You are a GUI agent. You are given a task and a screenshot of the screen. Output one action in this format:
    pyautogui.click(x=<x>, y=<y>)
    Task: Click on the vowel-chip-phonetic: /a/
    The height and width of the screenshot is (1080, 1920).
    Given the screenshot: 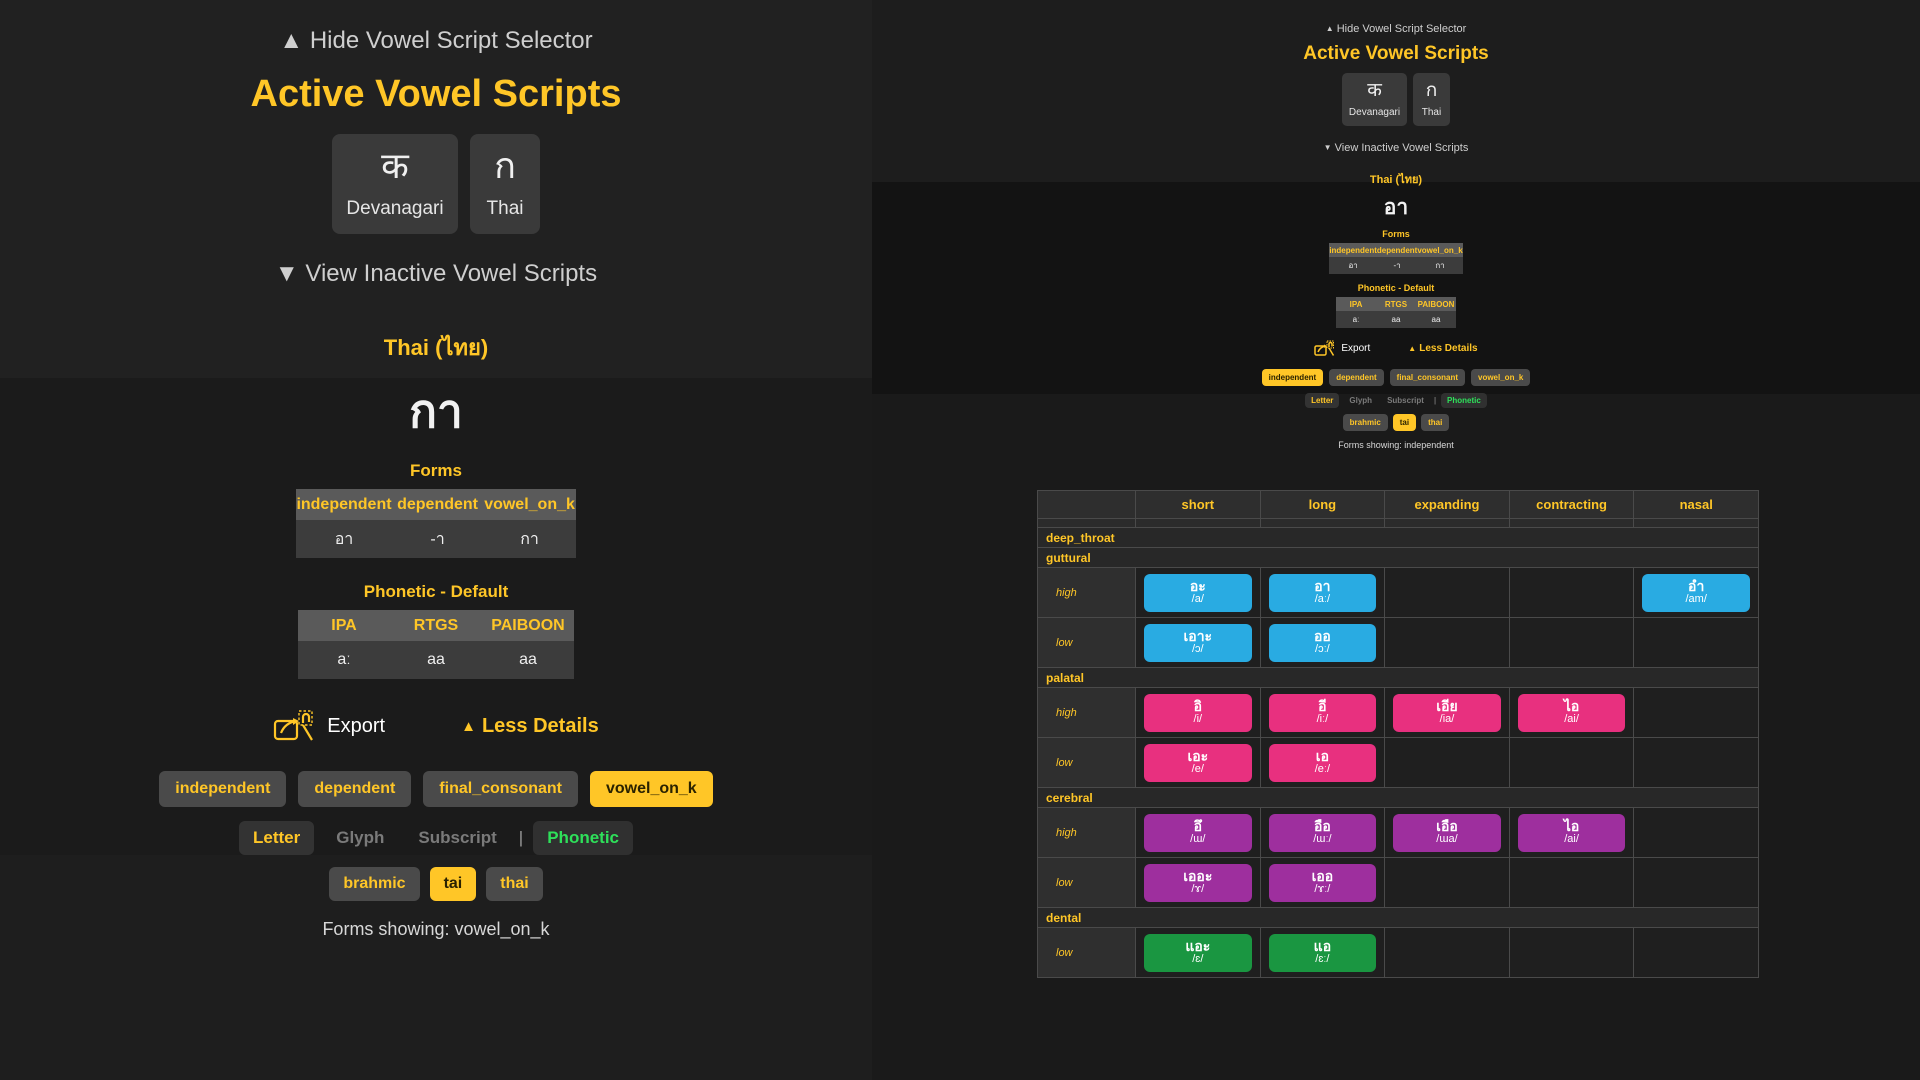 What is the action you would take?
    pyautogui.click(x=1197, y=599)
    